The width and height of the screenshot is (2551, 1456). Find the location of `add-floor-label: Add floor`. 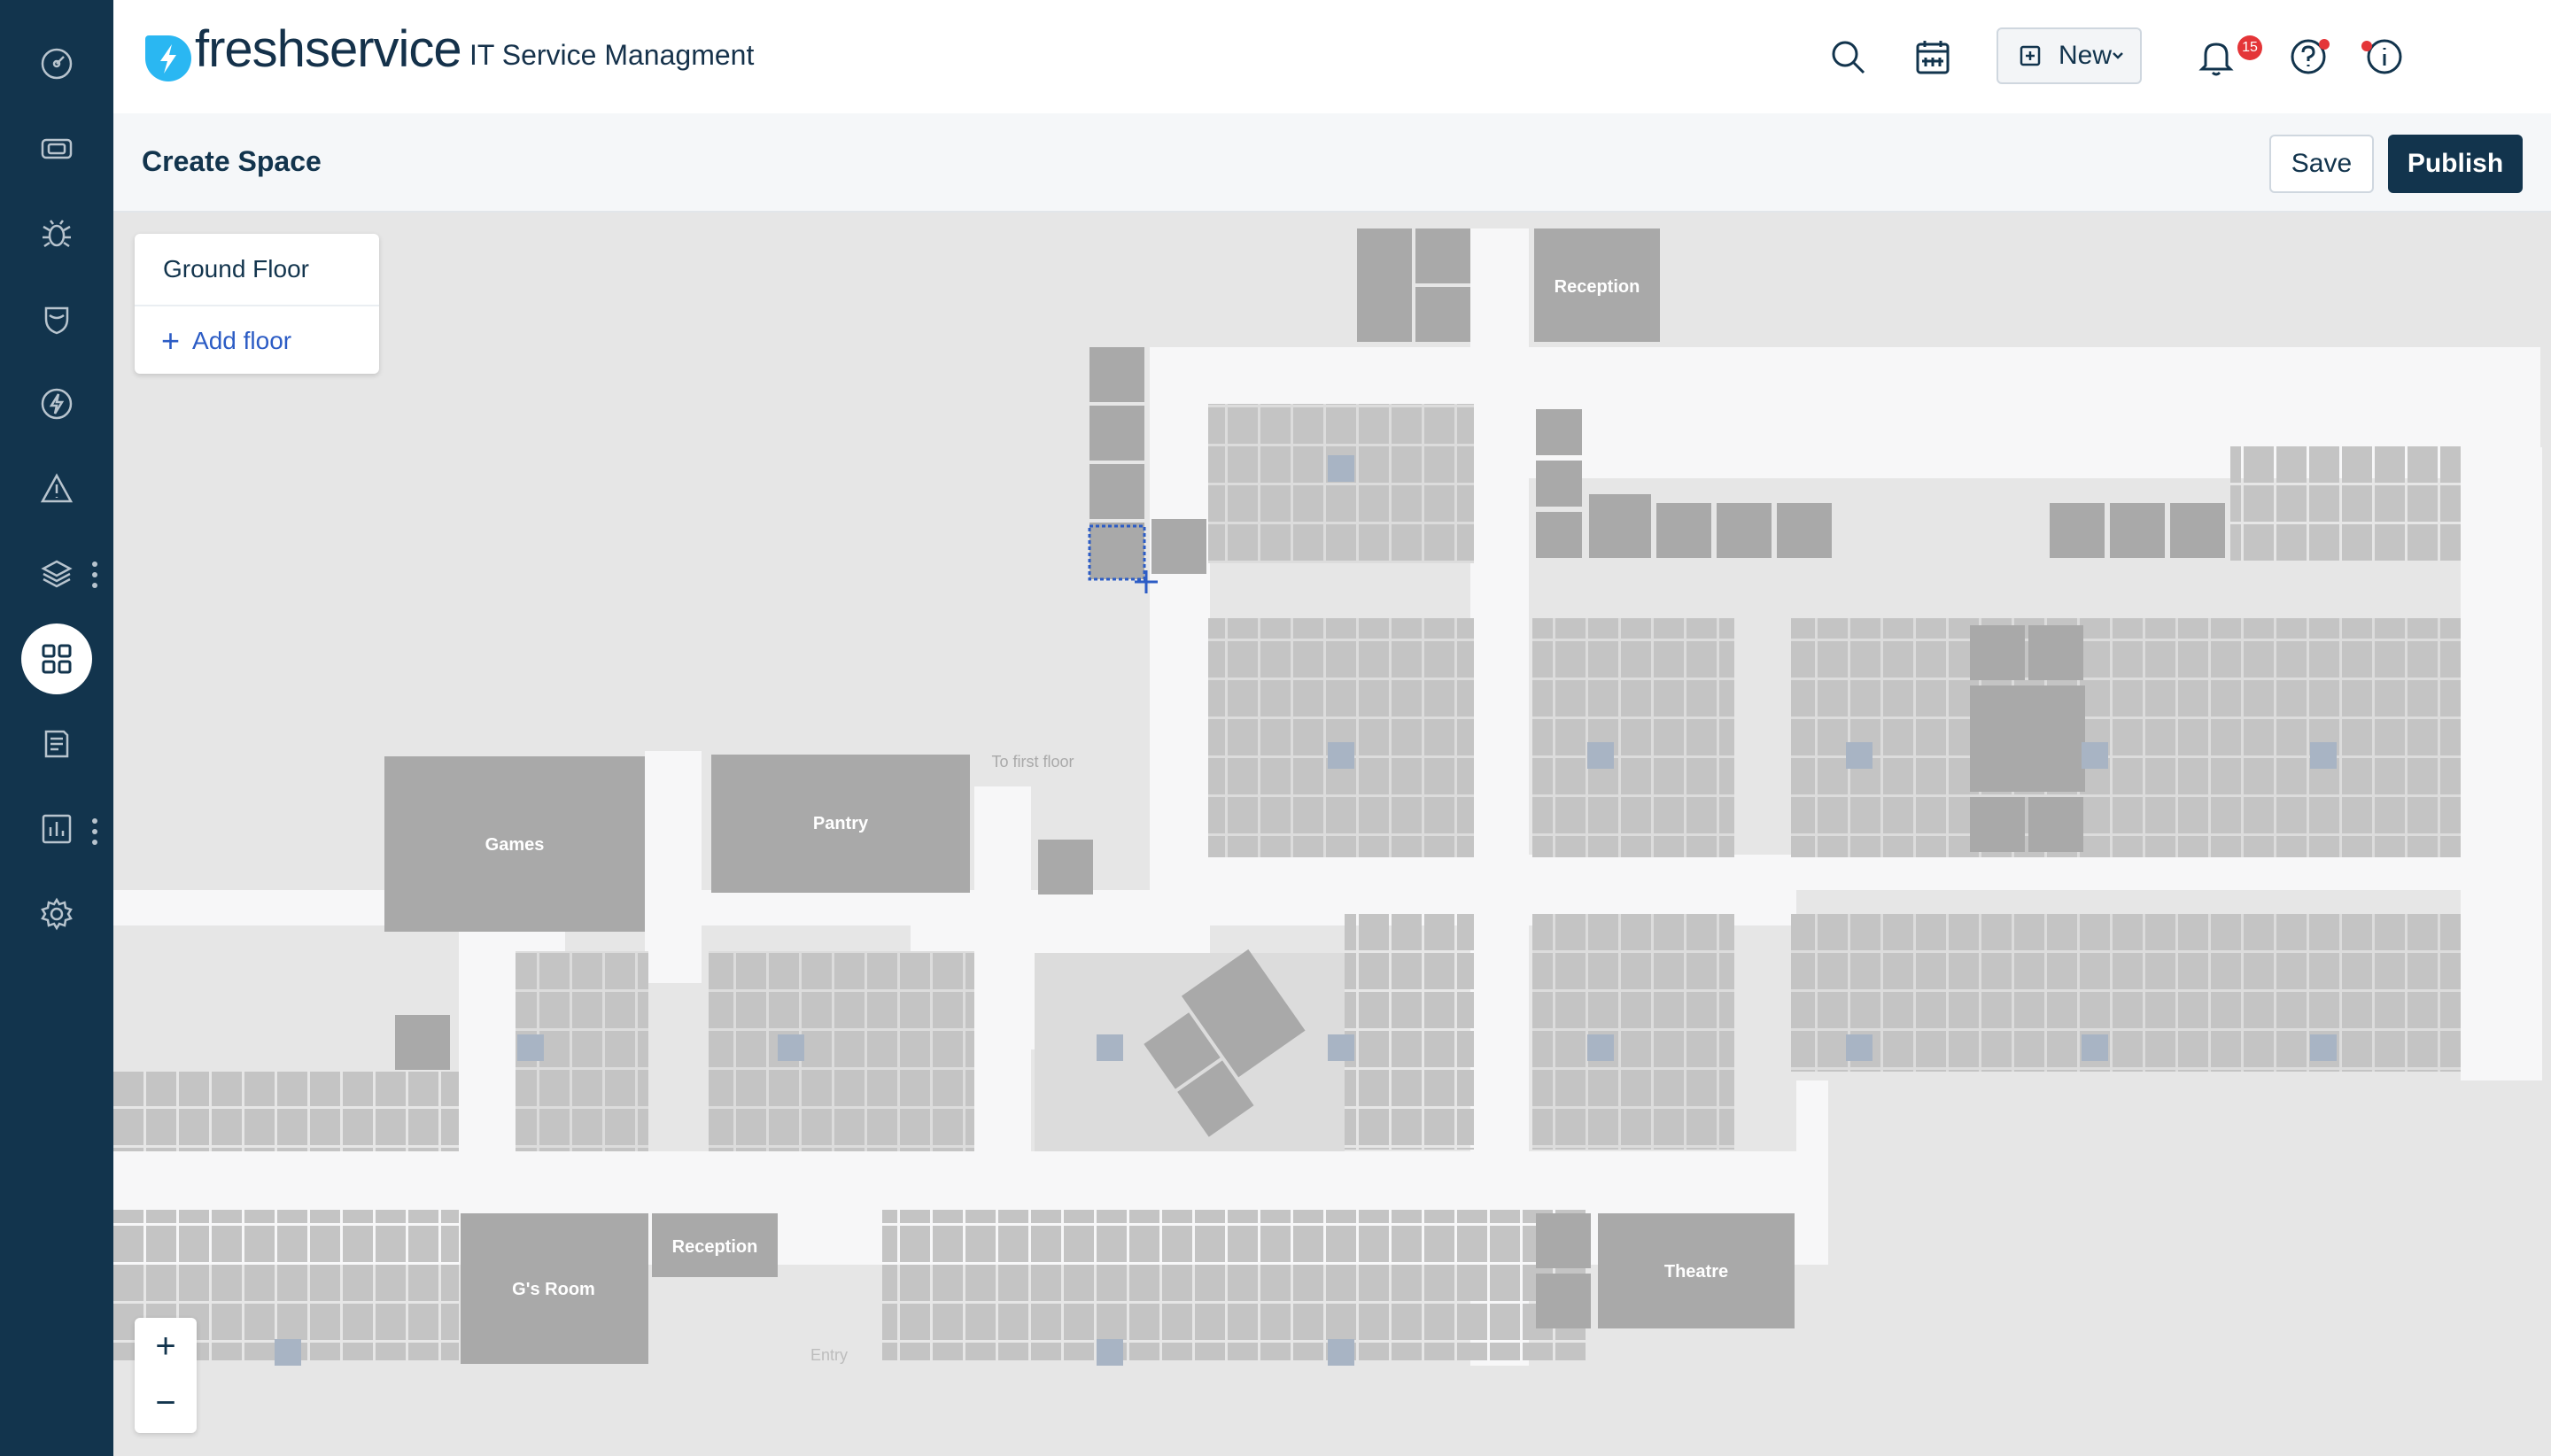

add-floor-label: Add floor is located at coordinates (242, 340).